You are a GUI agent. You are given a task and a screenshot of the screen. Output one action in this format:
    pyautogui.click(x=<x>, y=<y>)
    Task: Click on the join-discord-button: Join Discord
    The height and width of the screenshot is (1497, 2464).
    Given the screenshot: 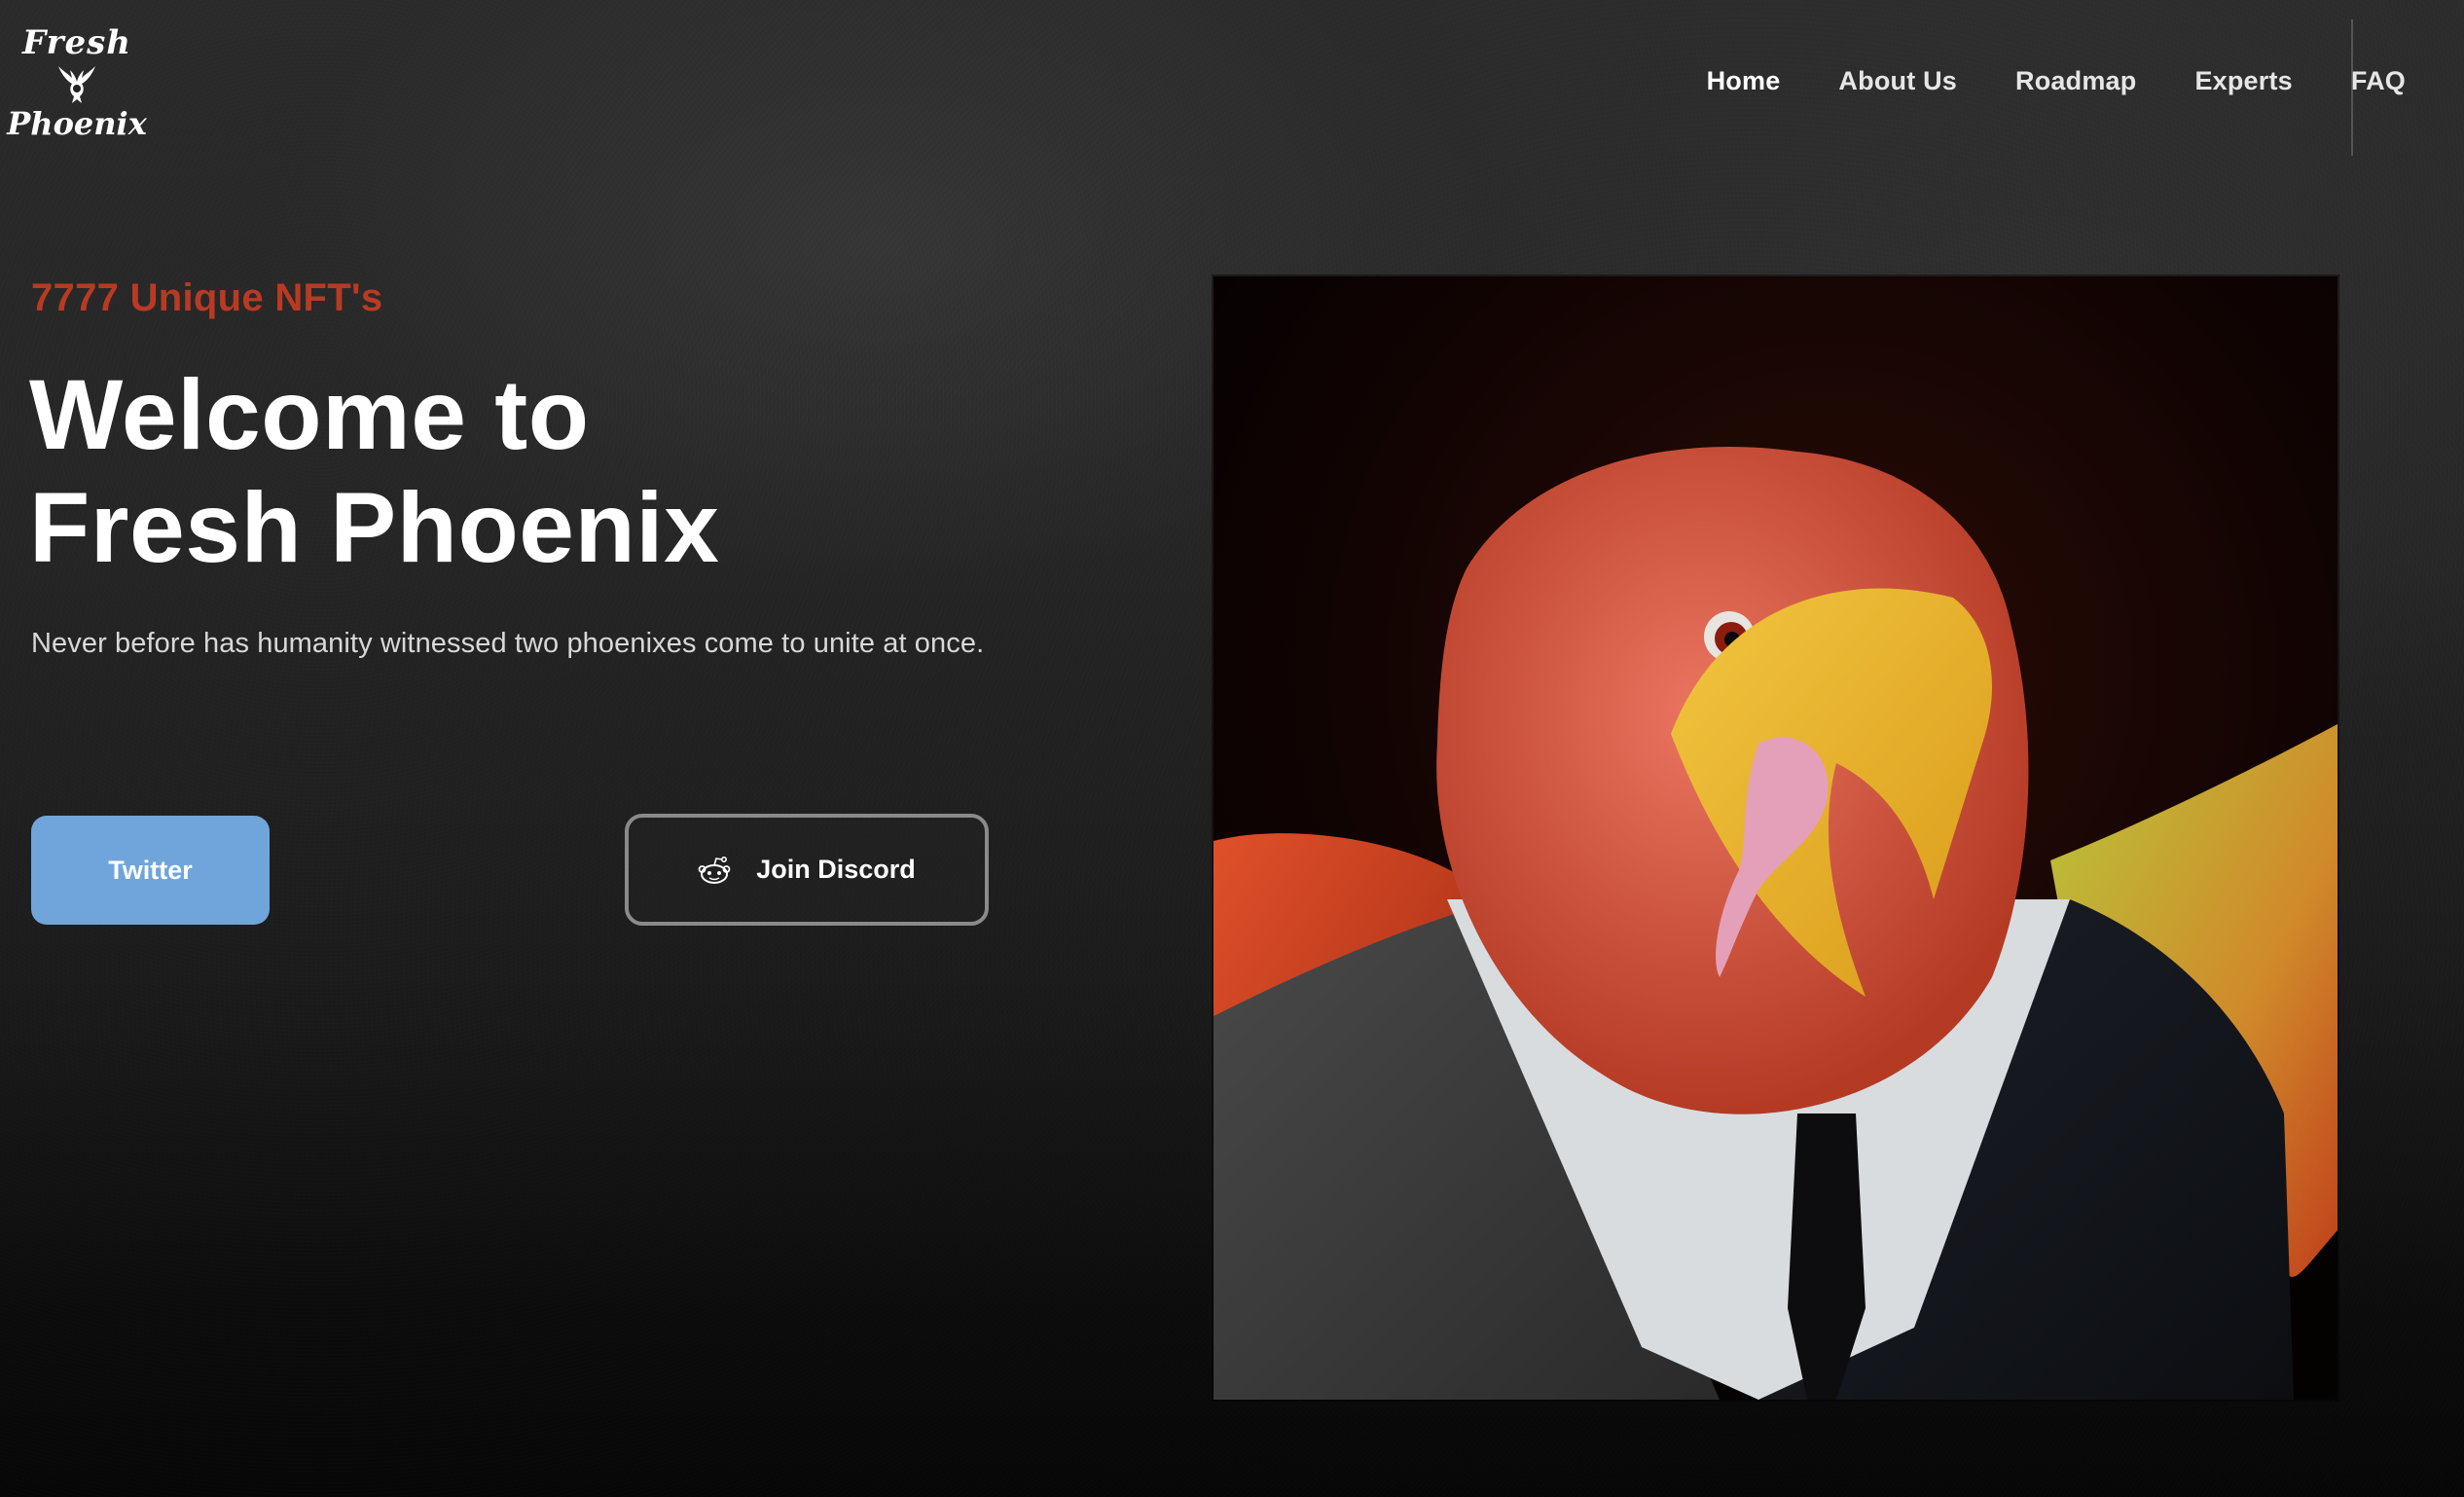 What is the action you would take?
    pyautogui.click(x=807, y=870)
    